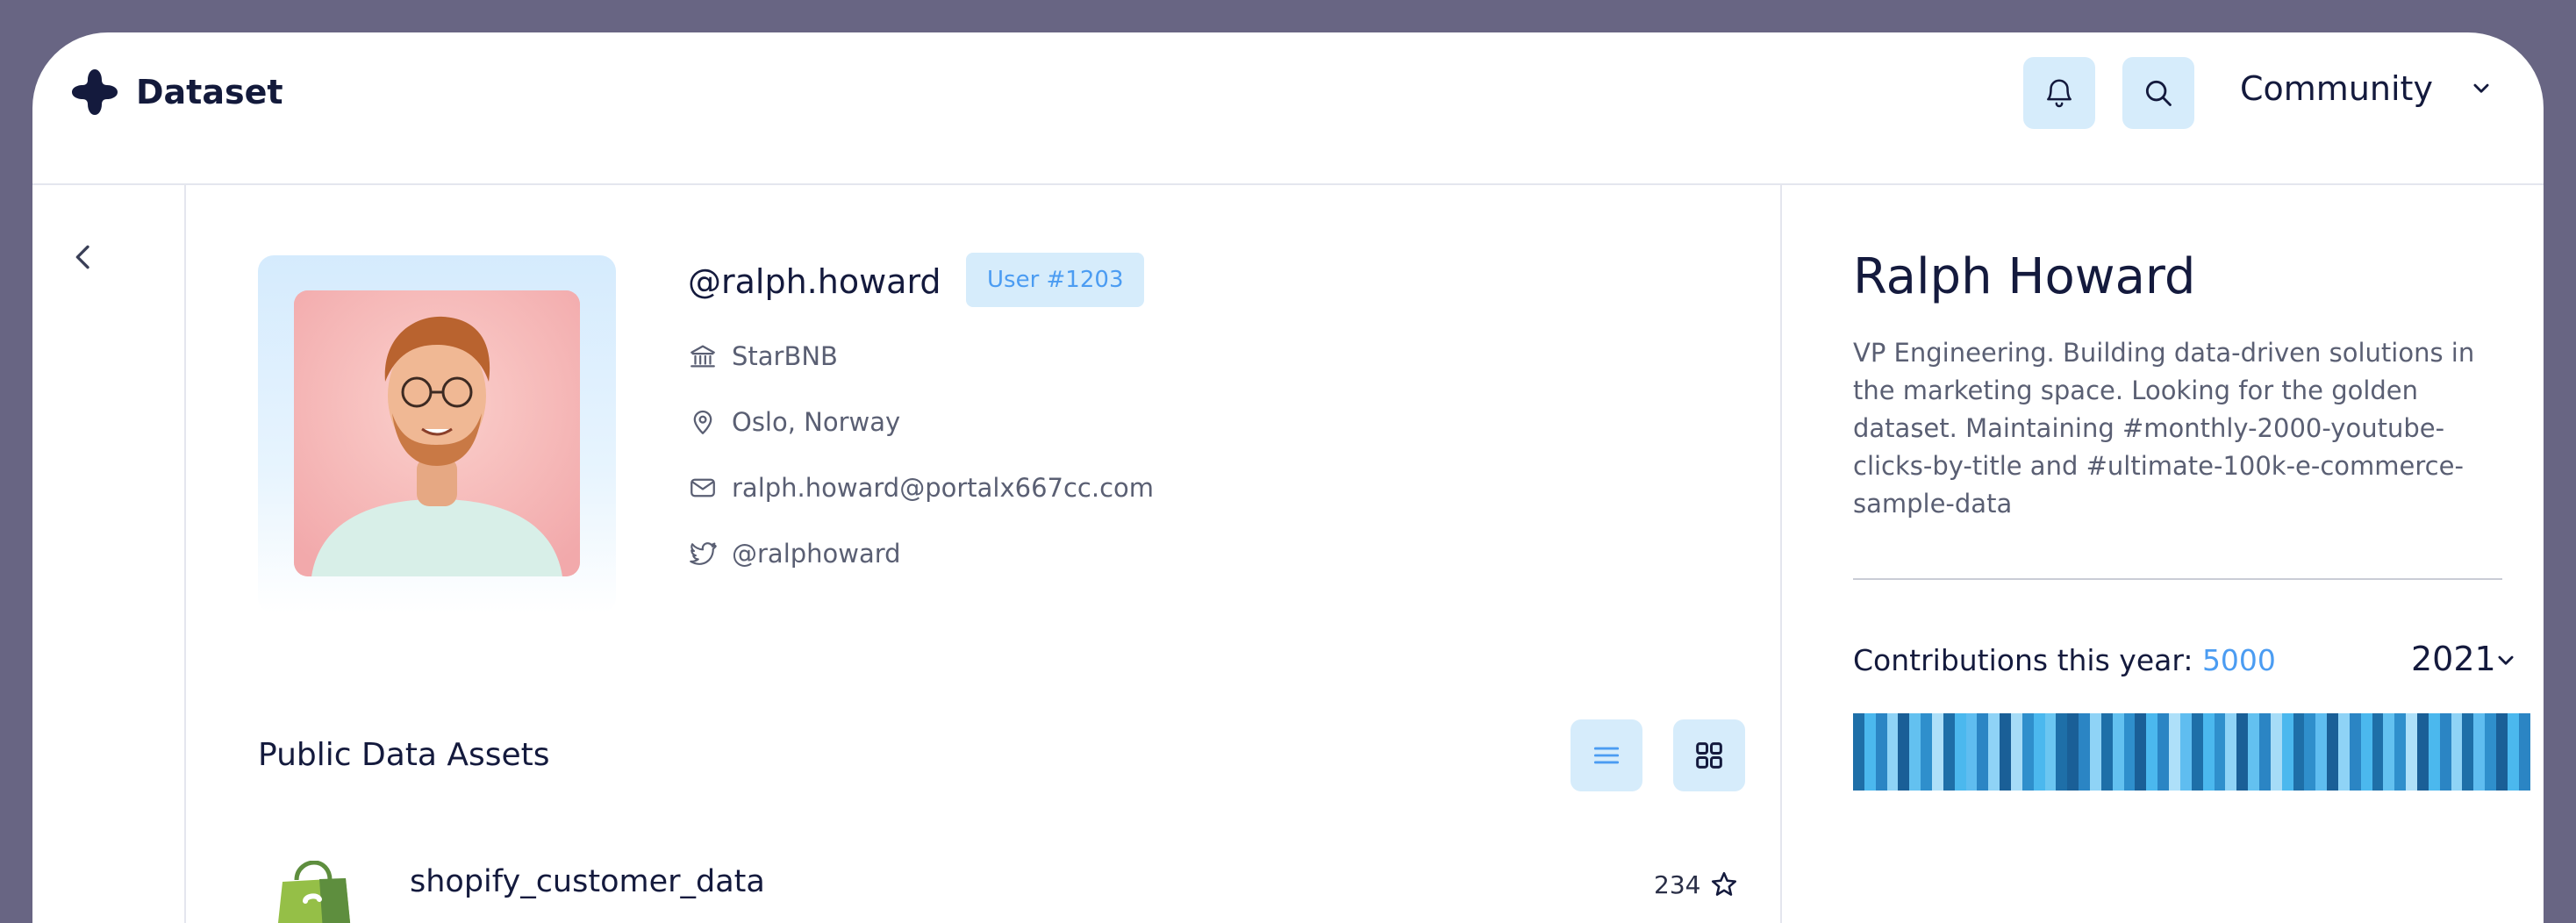 This screenshot has height=923, width=2576. Describe the element at coordinates (2238, 660) in the screenshot. I see `contributions-count: 5000` at that location.